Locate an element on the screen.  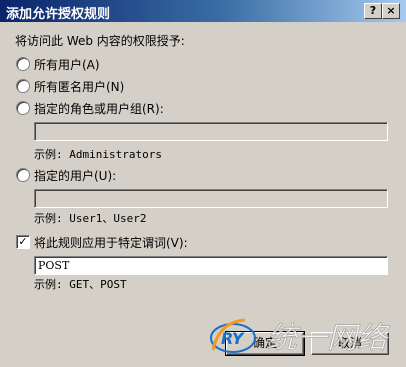
radio-roles-groups is located at coordinates (23, 108).